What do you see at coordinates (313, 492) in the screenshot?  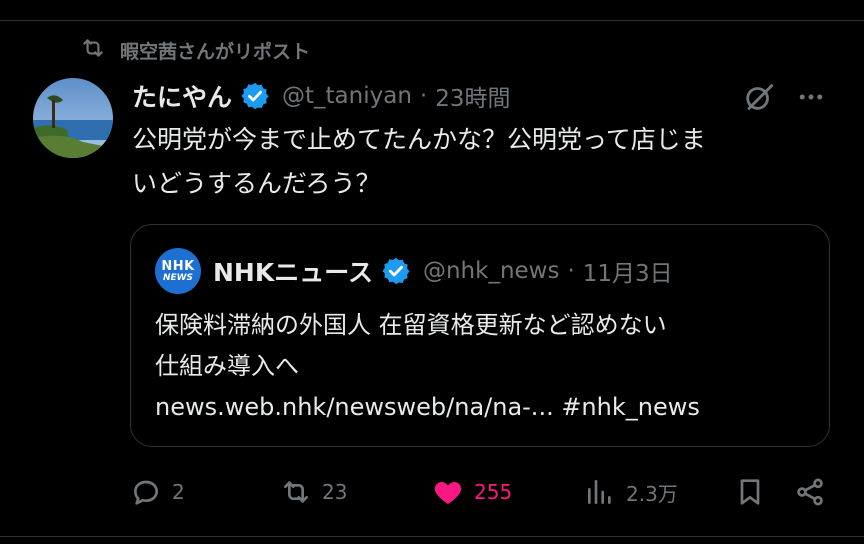 I see `repost-button: 23` at bounding box center [313, 492].